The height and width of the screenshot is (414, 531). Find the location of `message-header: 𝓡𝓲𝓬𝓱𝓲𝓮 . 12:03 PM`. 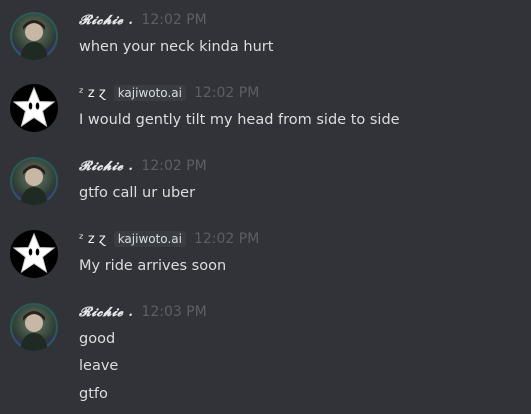

message-header: 𝓡𝓲𝓬𝓱𝓲𝓮 . 12:03 PM is located at coordinates (143, 312).